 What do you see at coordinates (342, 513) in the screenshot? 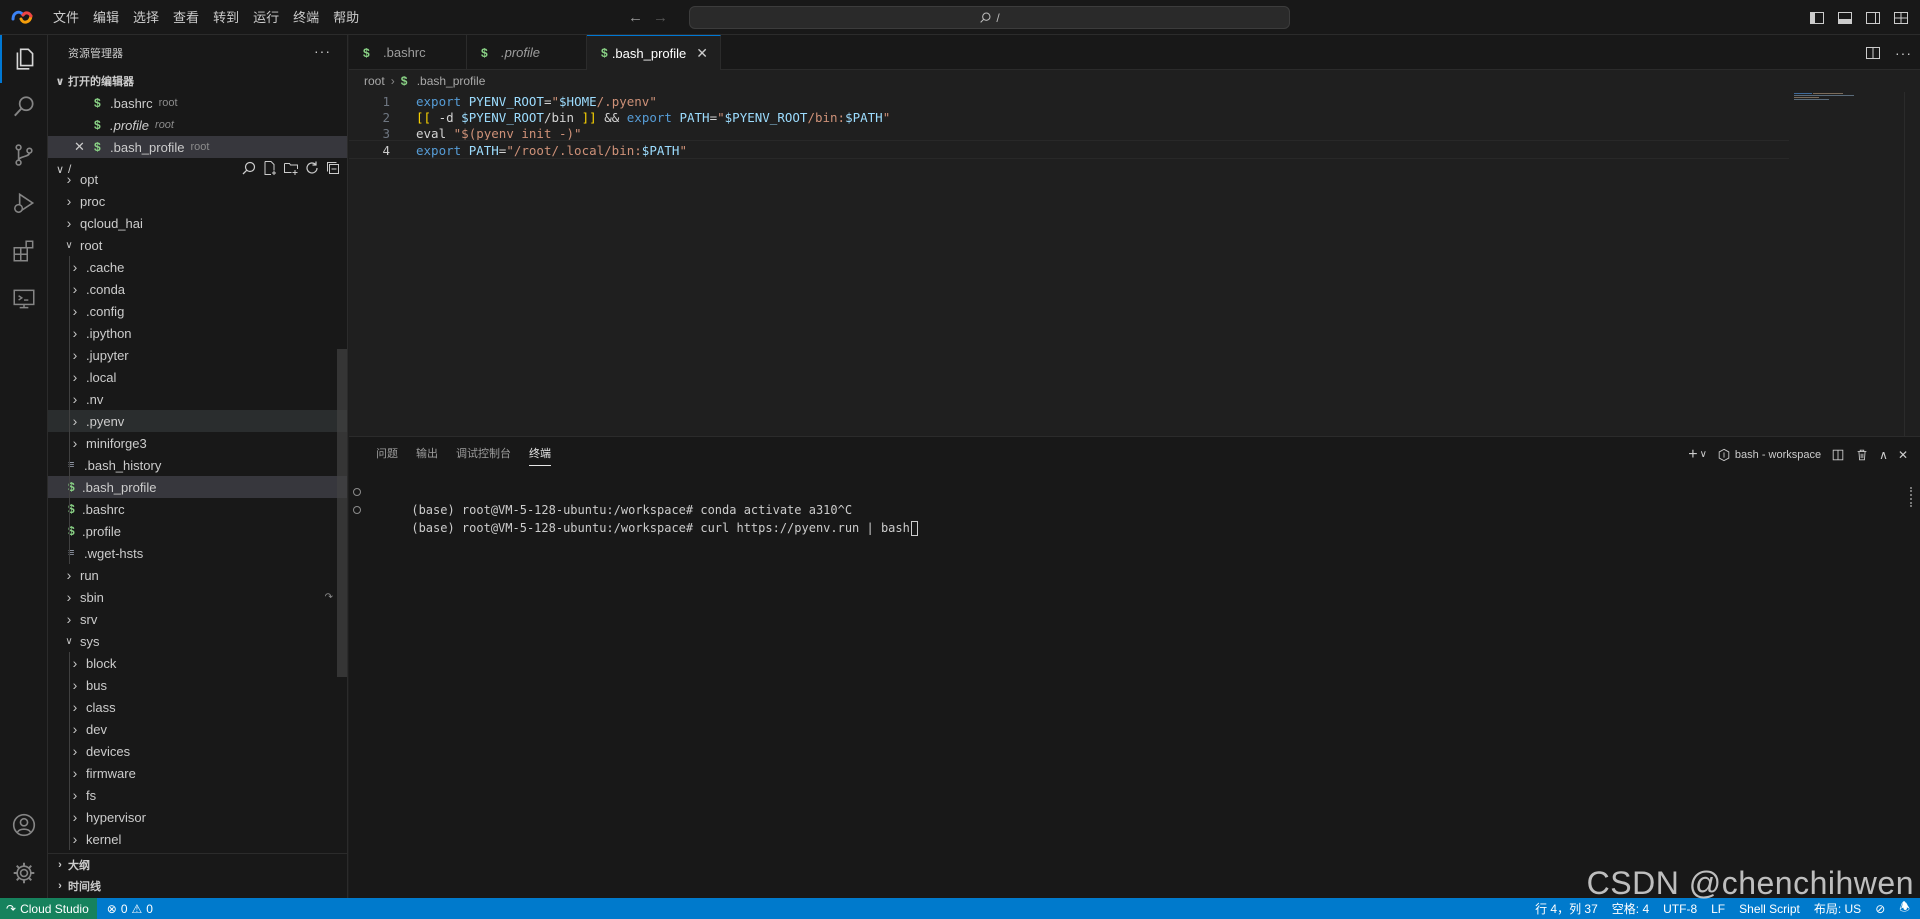
I see `sidebar-scrollbar` at bounding box center [342, 513].